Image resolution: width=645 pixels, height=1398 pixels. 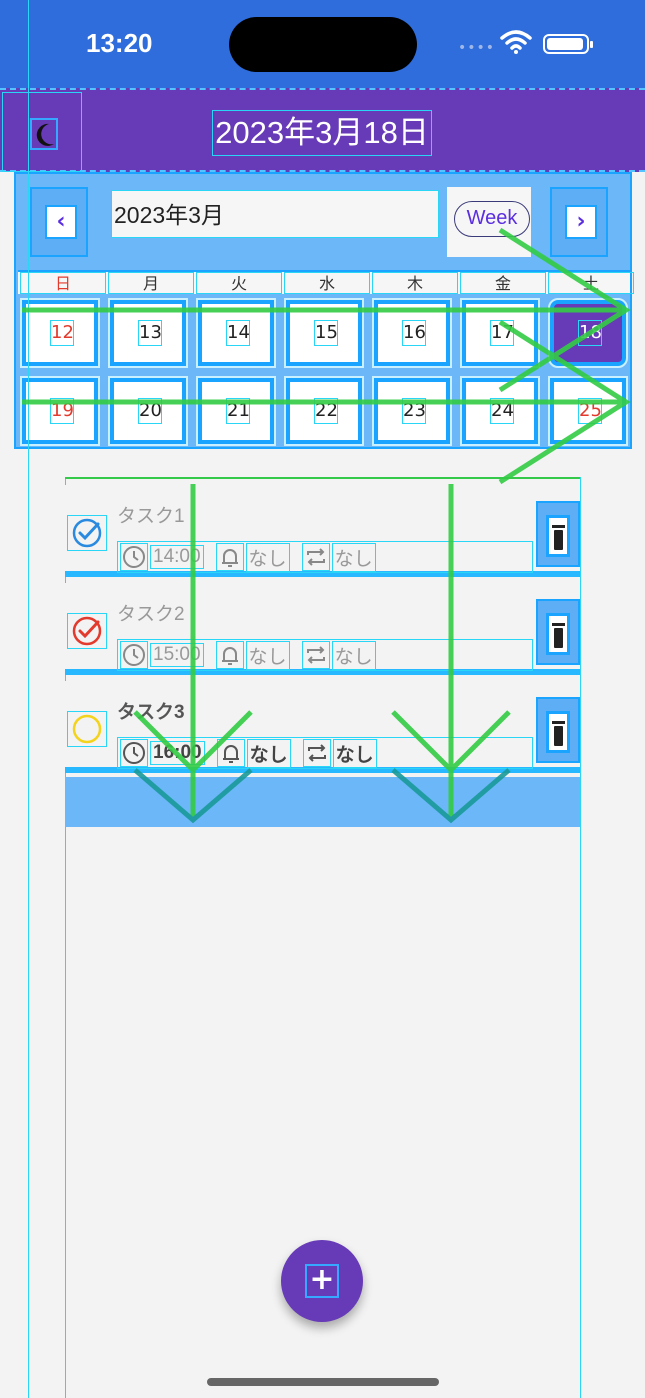 I want to click on add-task-button: +, so click(x=322, y=1281).